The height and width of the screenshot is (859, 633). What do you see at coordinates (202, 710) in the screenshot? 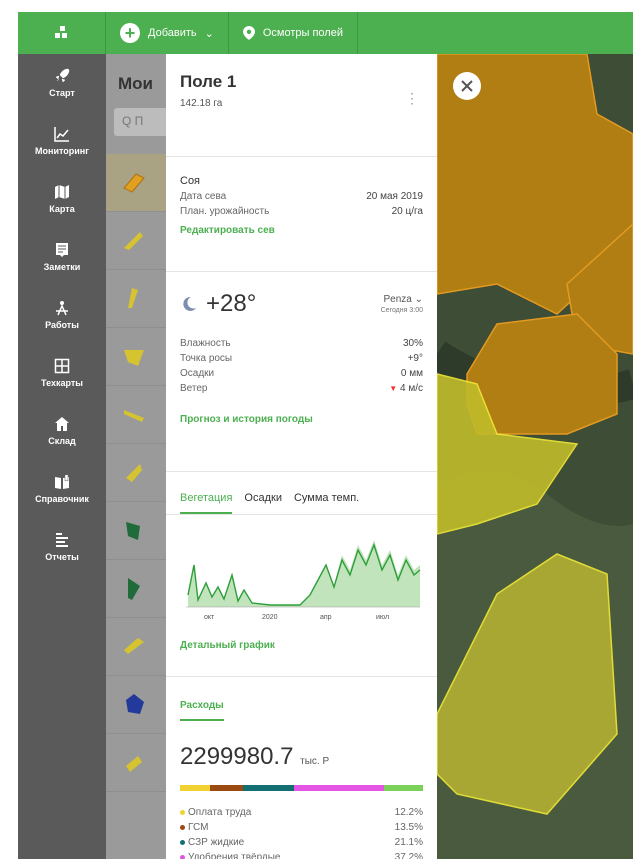
I see `costs-header: Расходы` at bounding box center [202, 710].